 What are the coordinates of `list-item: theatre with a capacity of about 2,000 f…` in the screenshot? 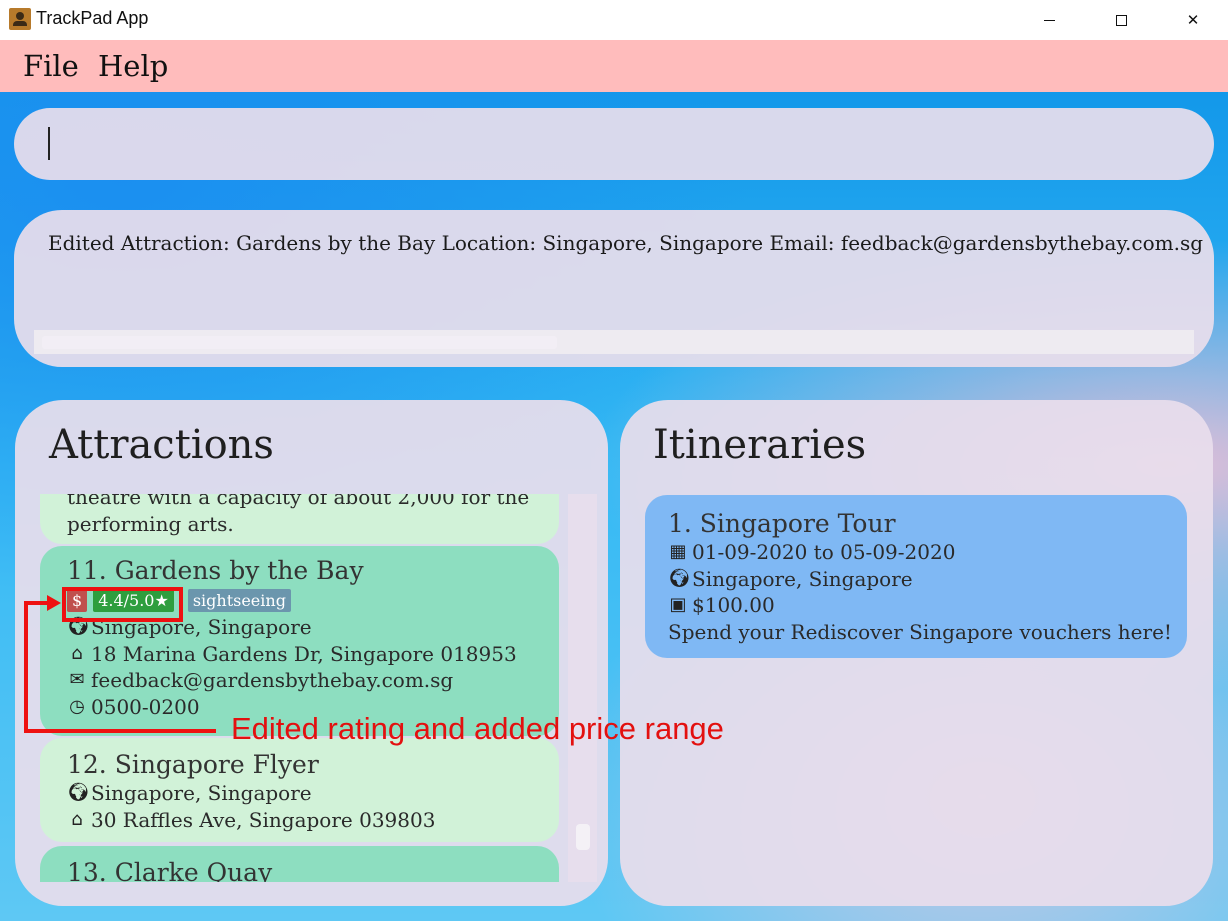 It's located at (299, 519).